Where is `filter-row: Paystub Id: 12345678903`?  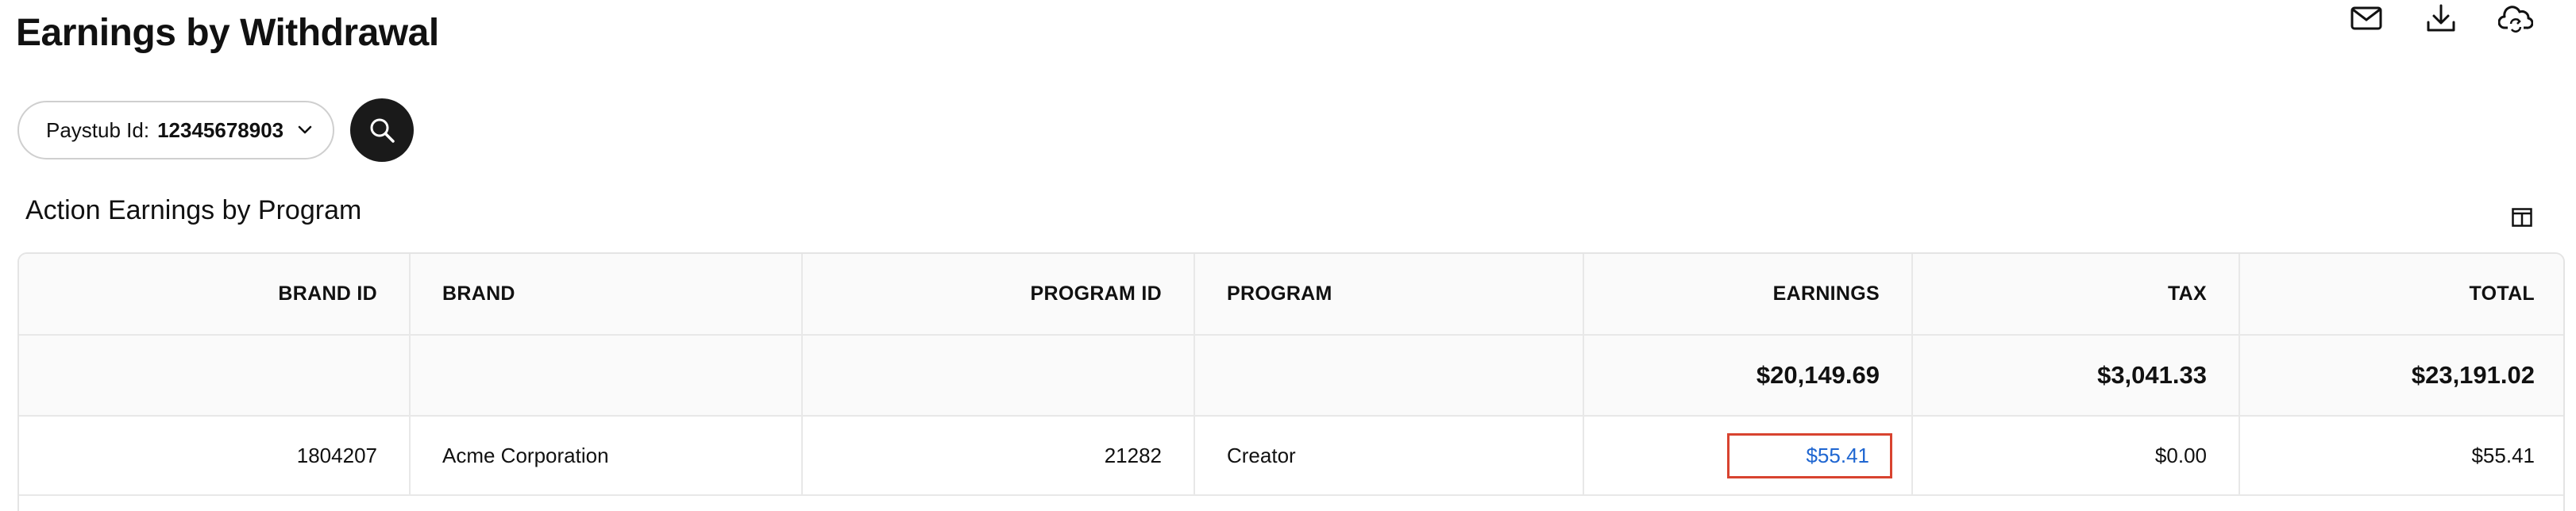 filter-row: Paystub Id: 12345678903 is located at coordinates (216, 130).